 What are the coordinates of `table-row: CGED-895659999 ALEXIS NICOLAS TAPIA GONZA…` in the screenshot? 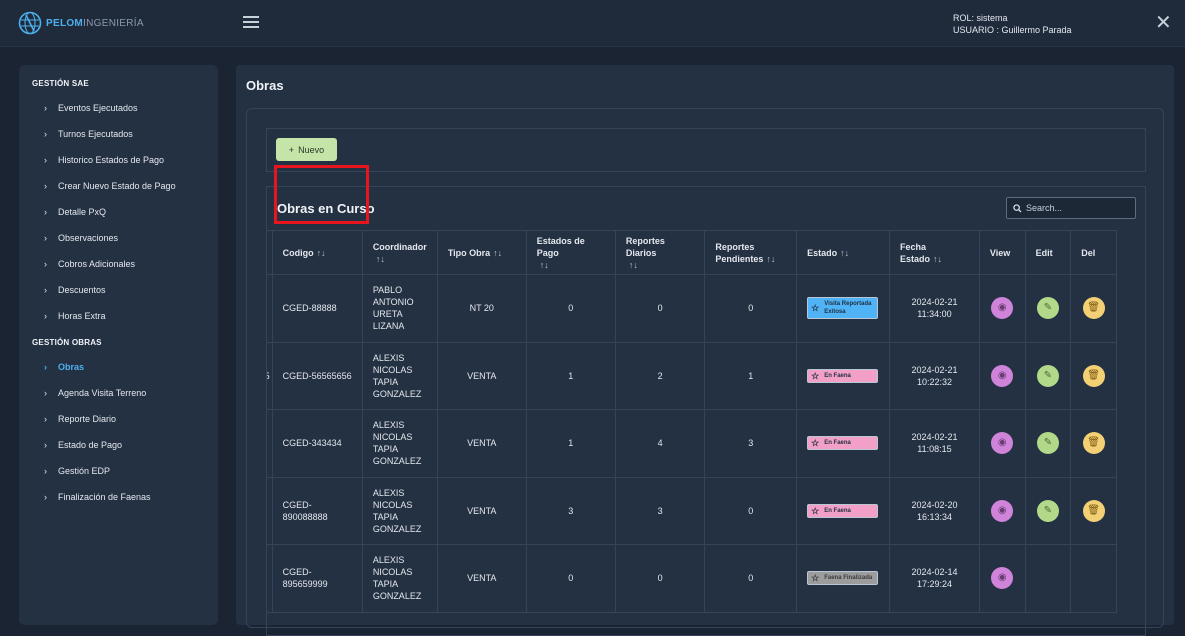 It's located at (692, 578).